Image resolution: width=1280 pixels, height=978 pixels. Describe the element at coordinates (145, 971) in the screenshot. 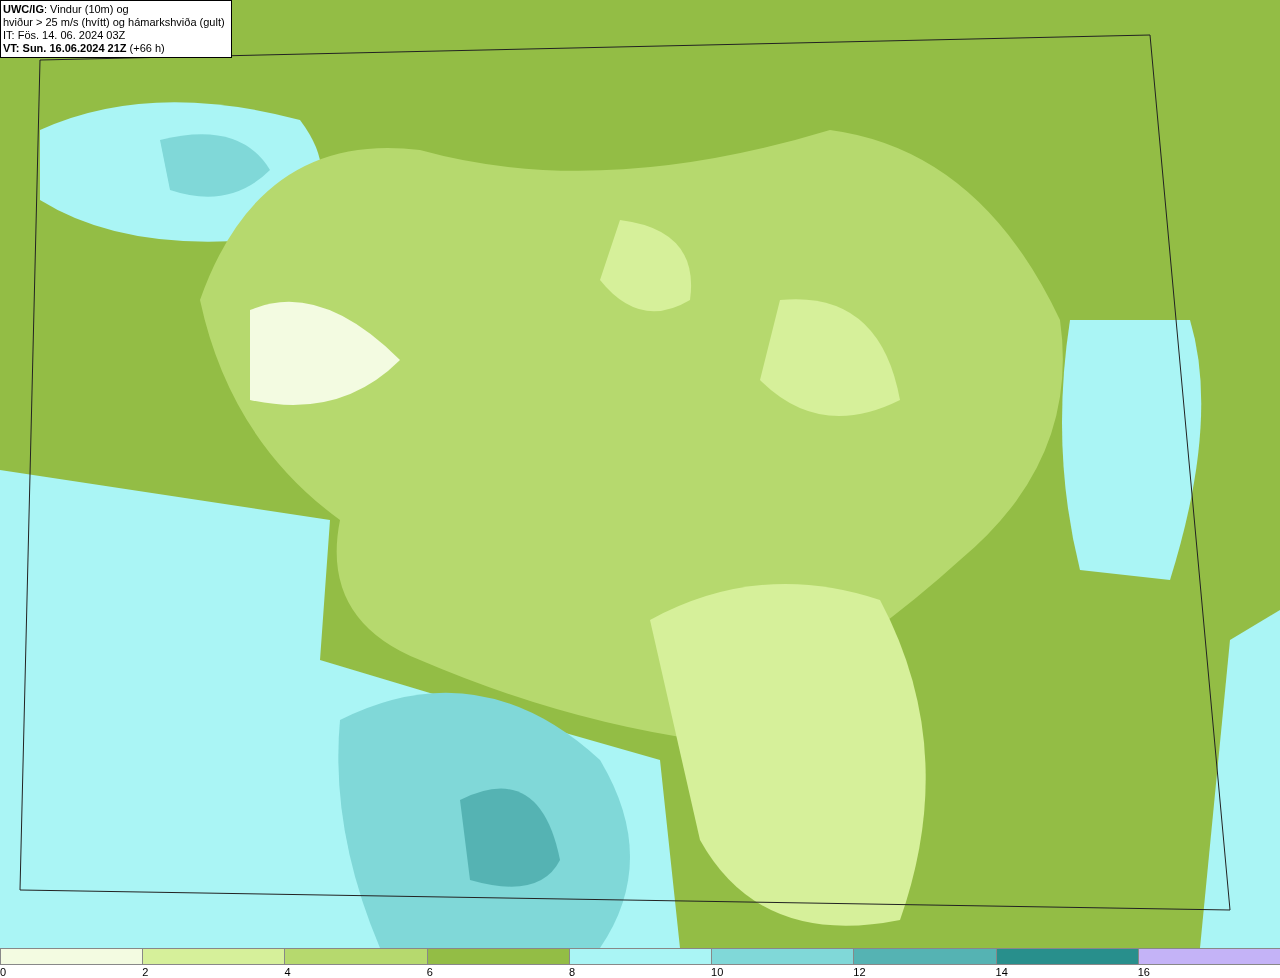

I see `legend-label: 2` at that location.